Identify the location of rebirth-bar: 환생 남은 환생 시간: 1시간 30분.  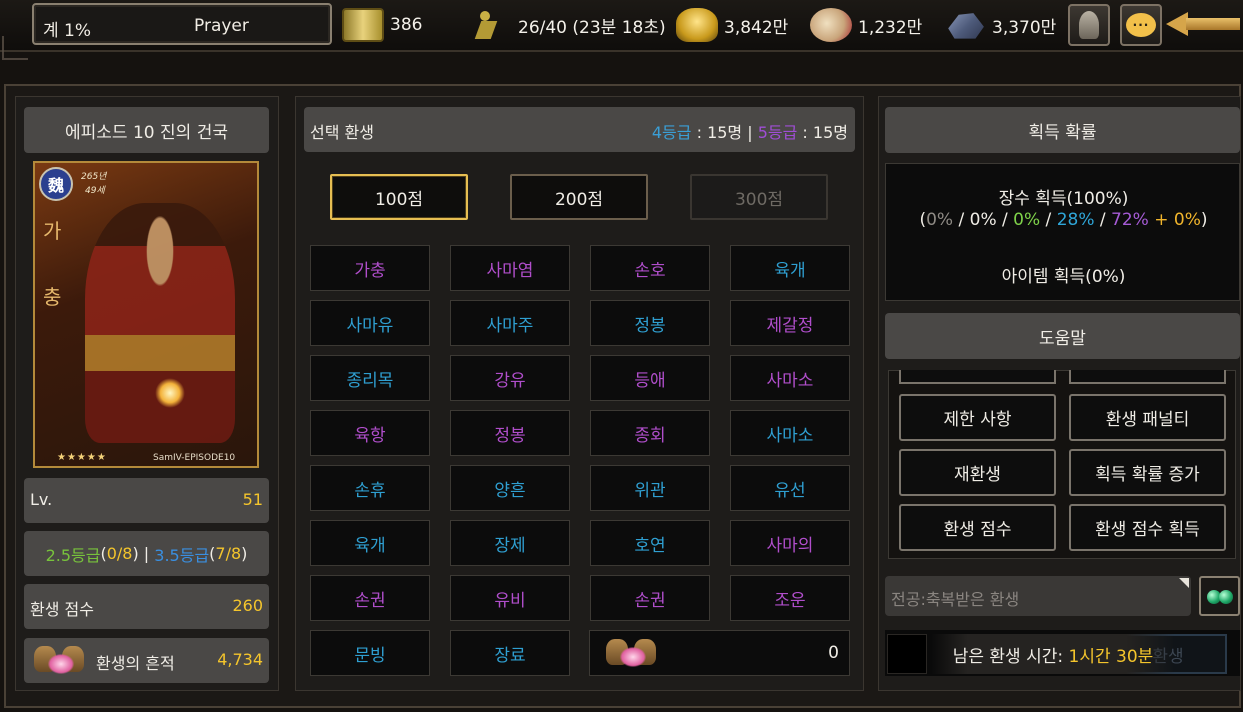
(1062, 653).